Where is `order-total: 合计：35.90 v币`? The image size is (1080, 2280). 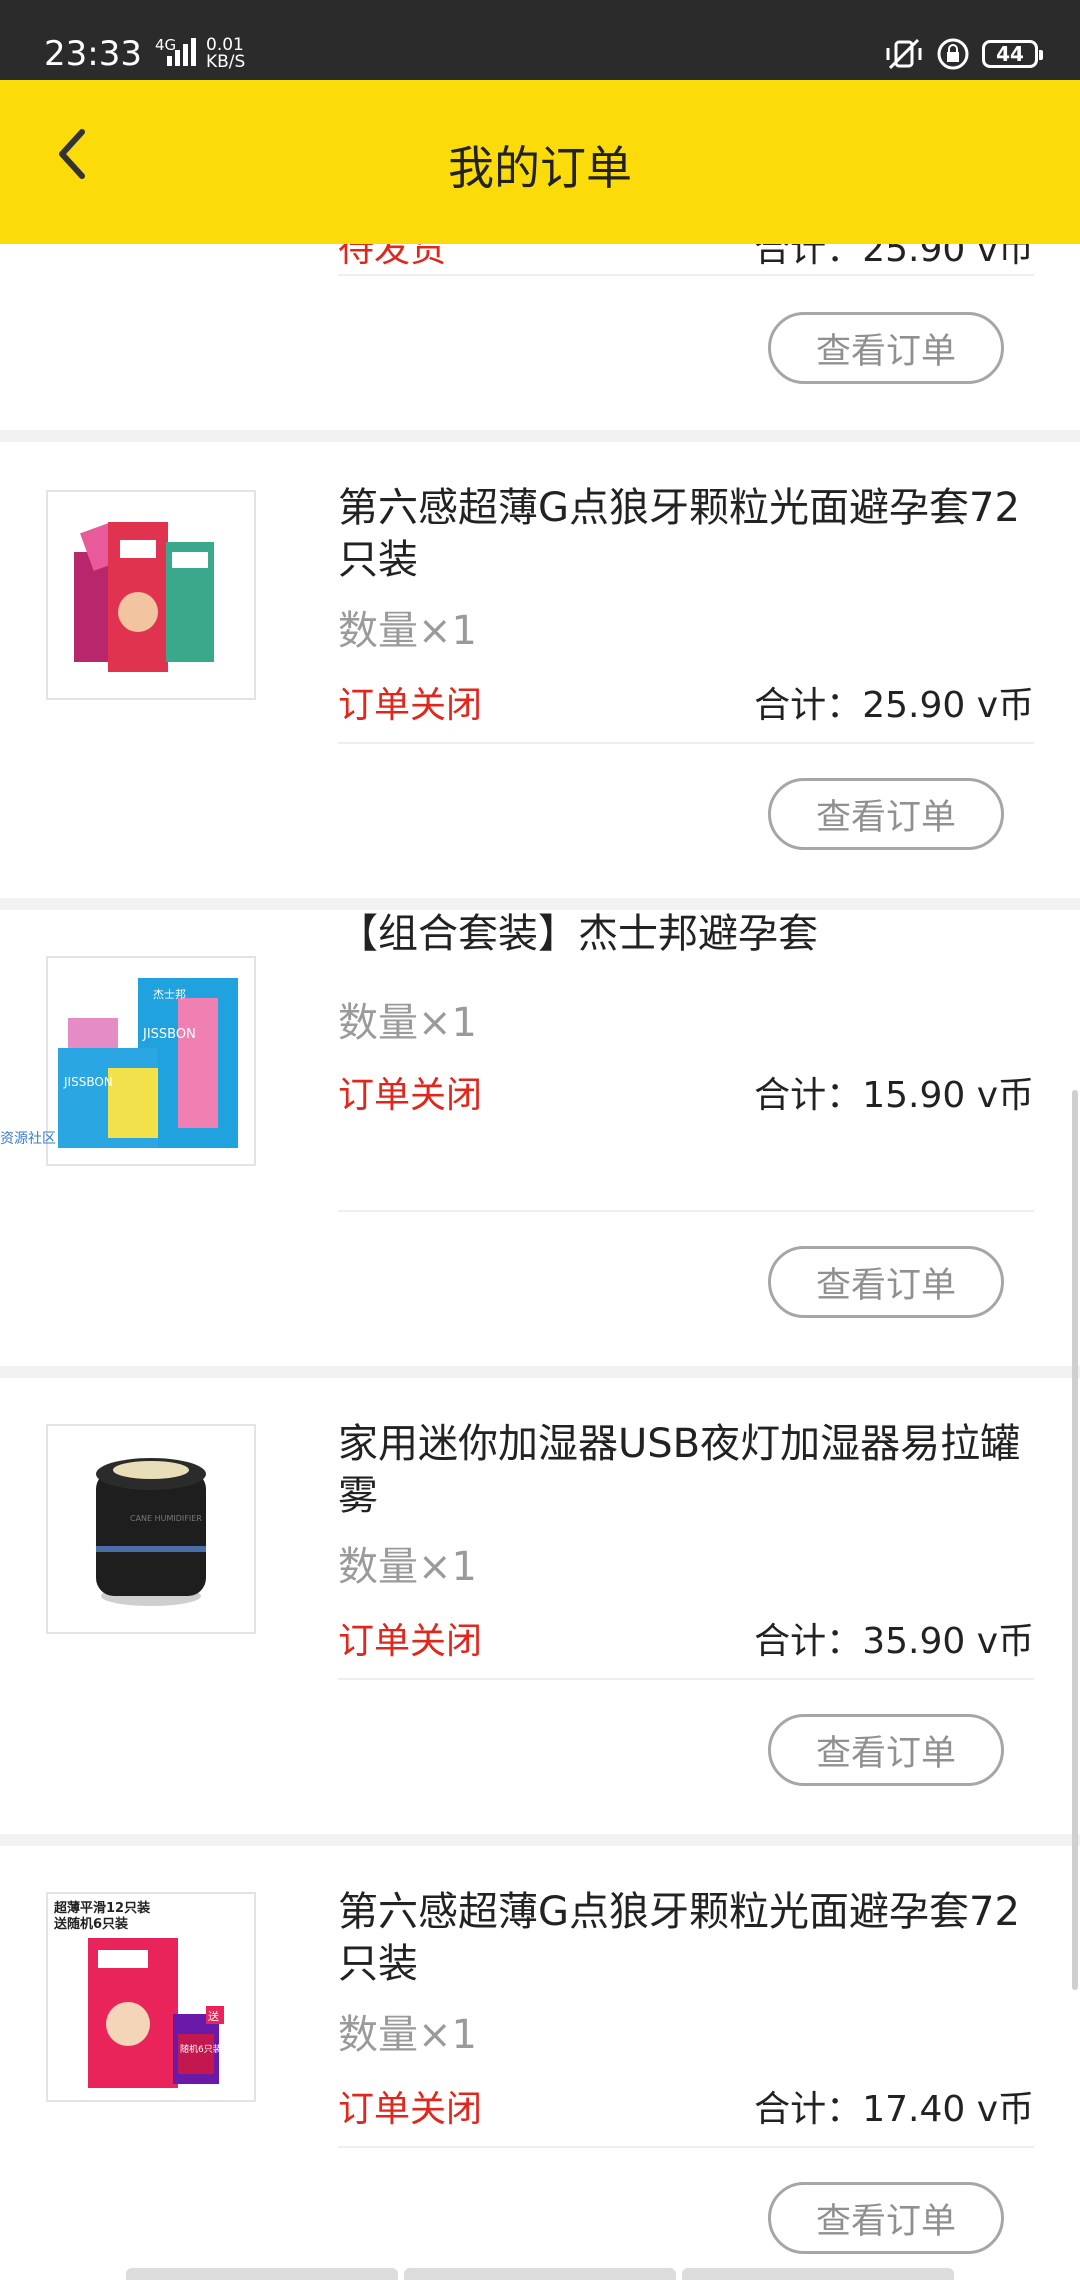 order-total: 合计：35.90 v币 is located at coordinates (894, 1638).